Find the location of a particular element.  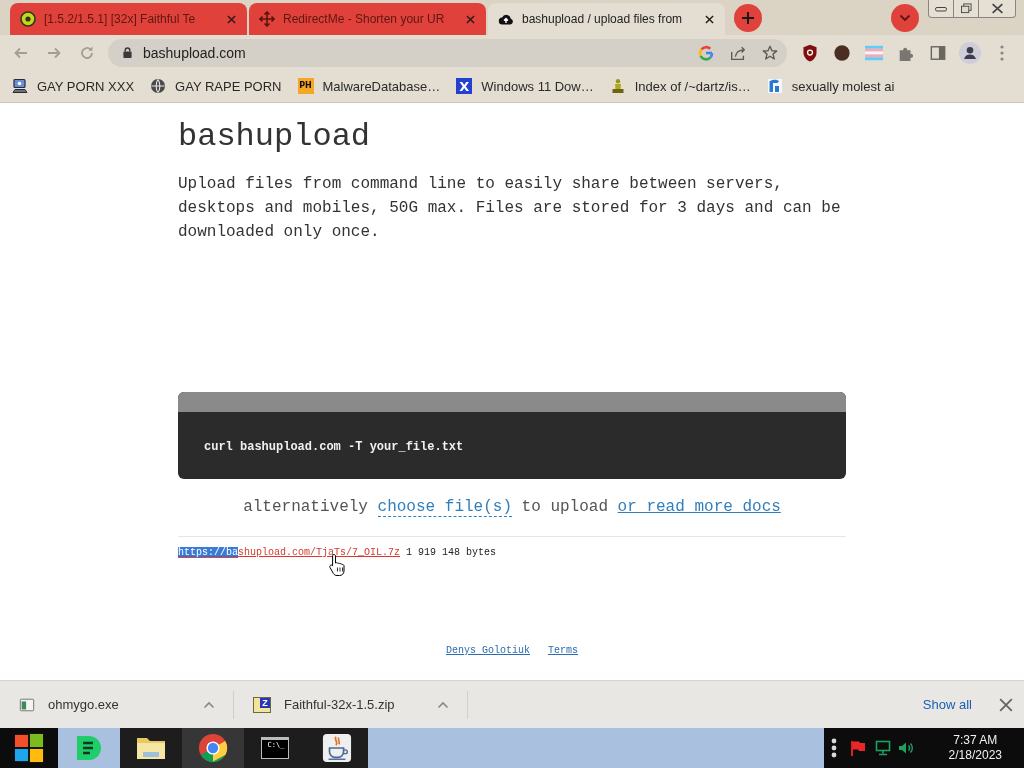

tray-icon-button is located at coordinates (858, 748).